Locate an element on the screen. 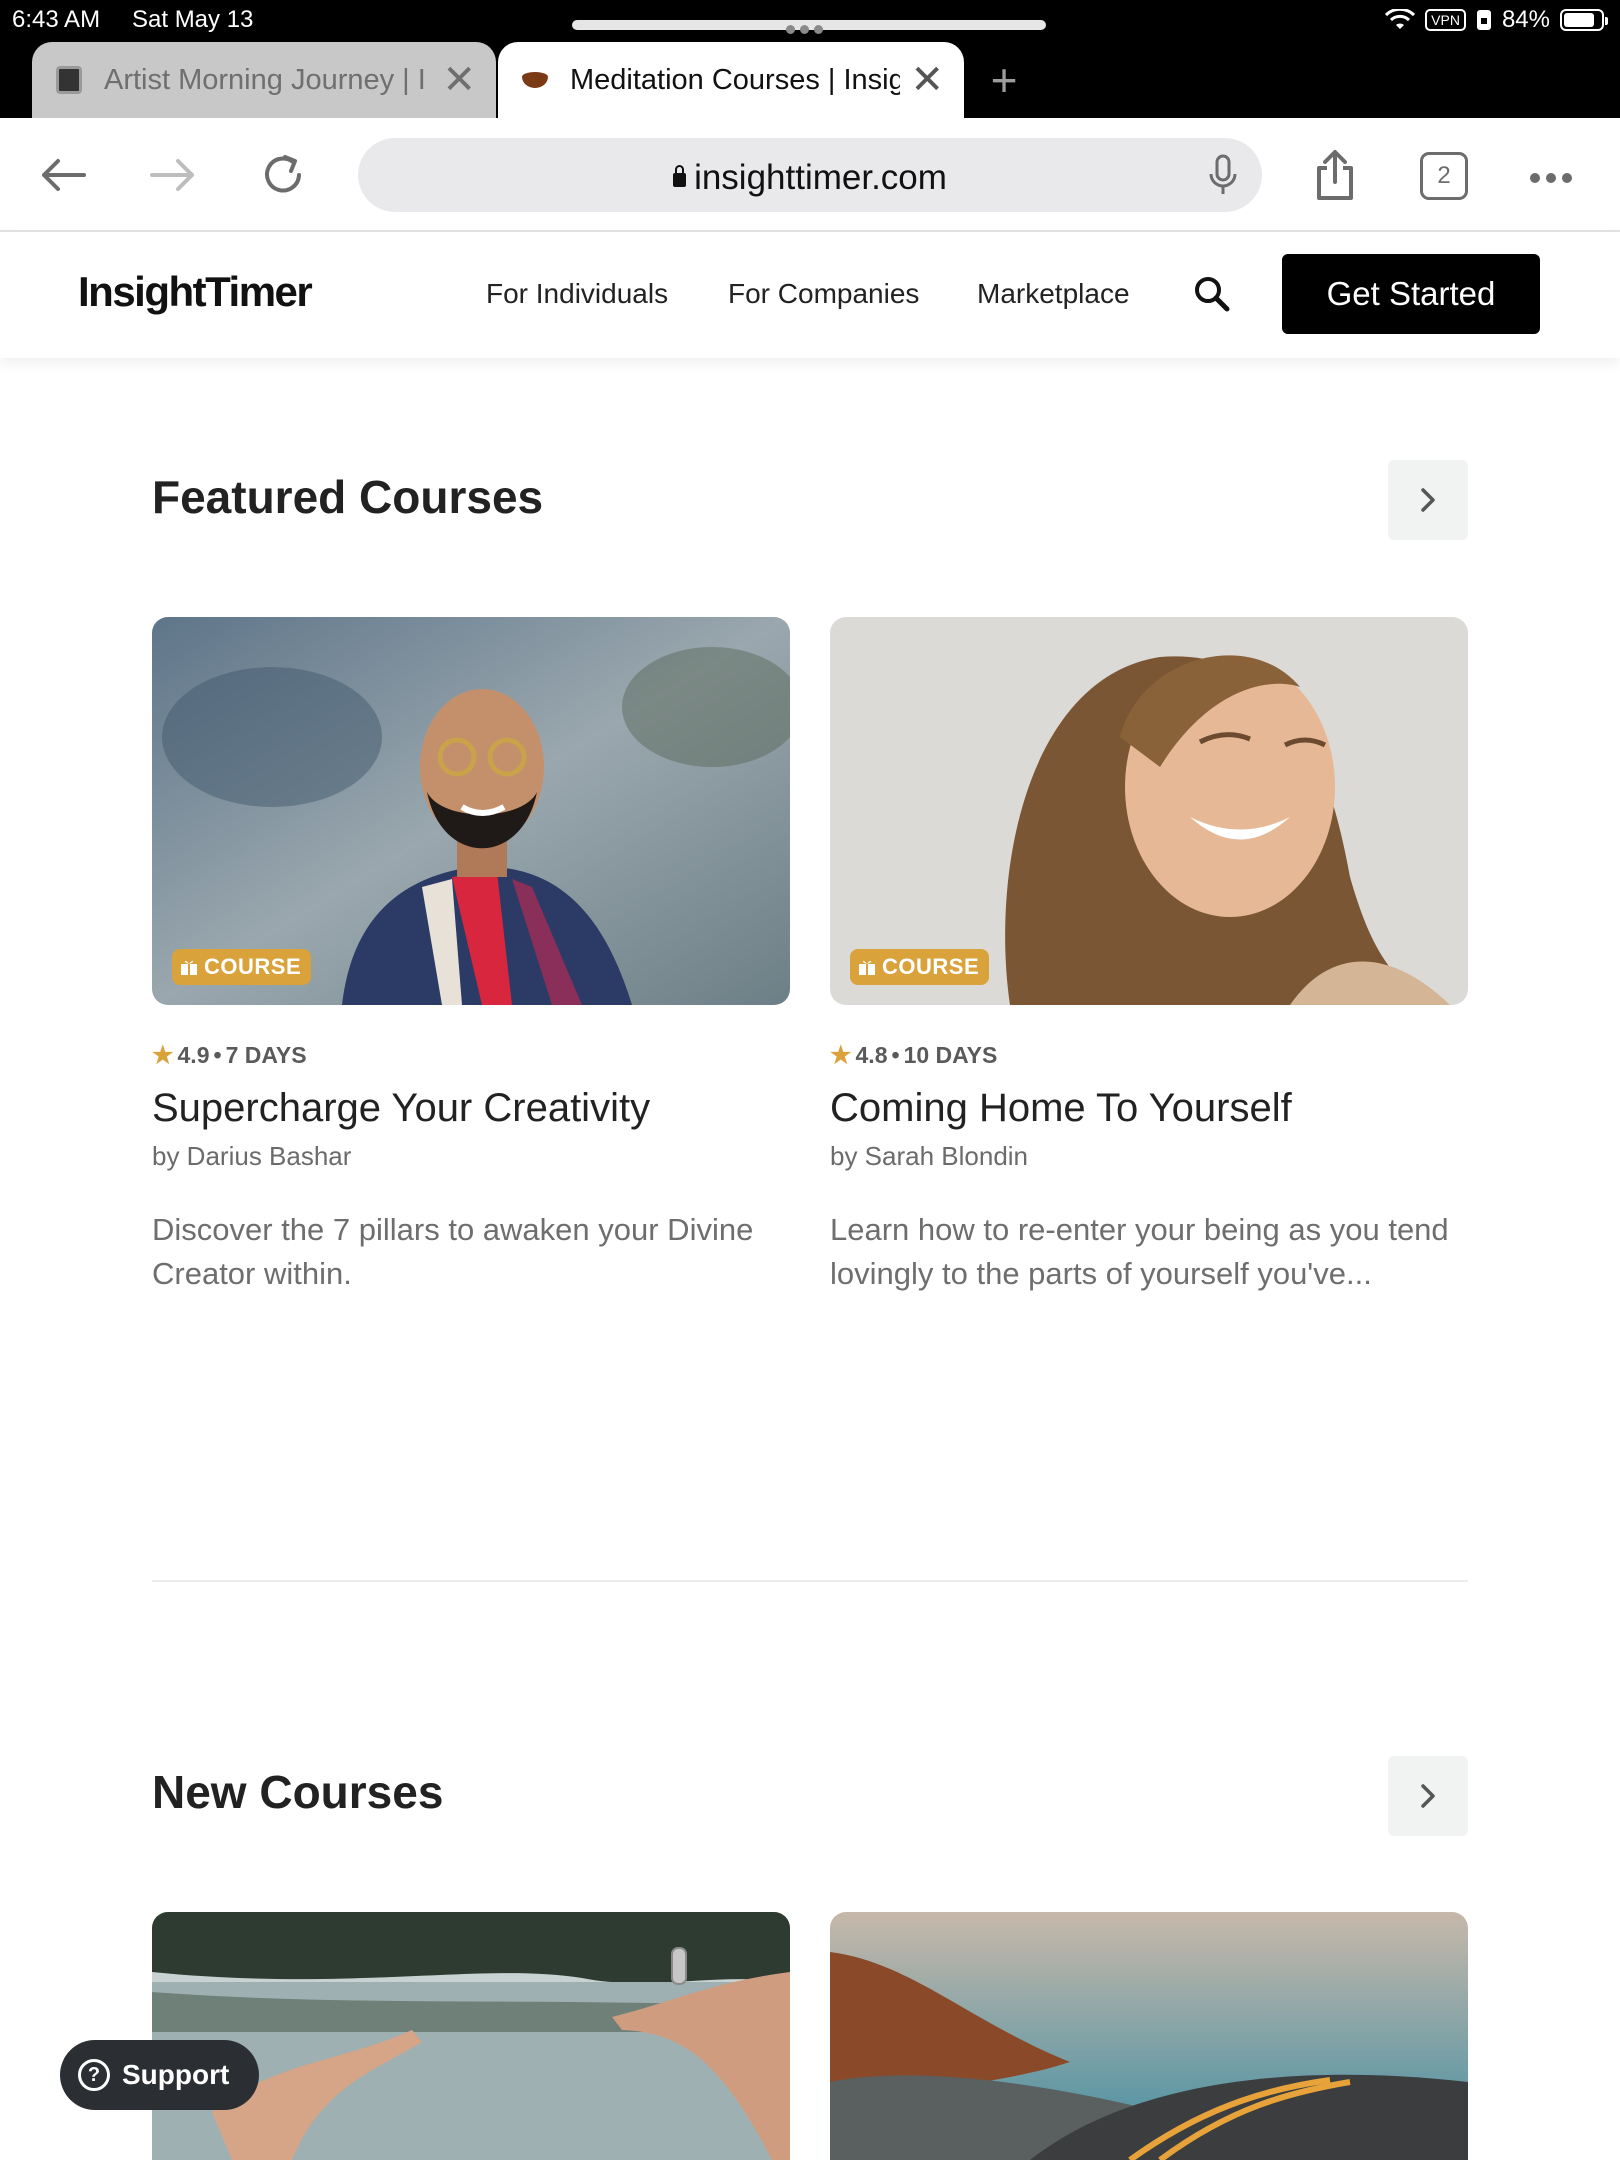 Image resolution: width=1620 pixels, height=2160 pixels. section-divider is located at coordinates (810, 1581).